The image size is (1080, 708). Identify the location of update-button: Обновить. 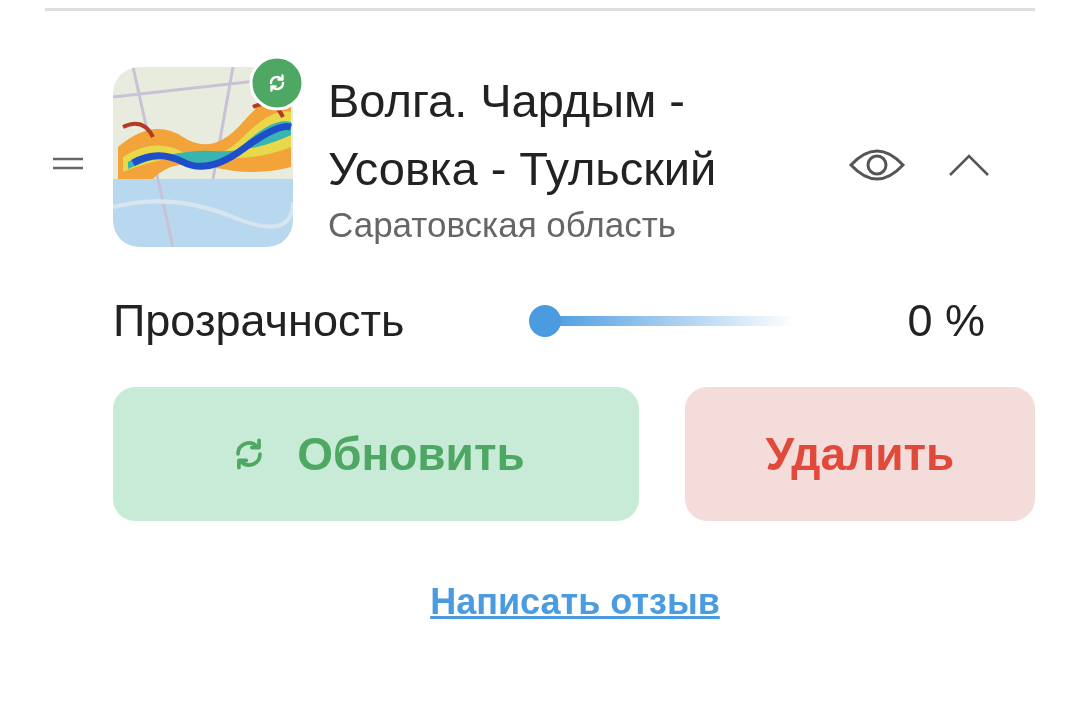
(376, 454).